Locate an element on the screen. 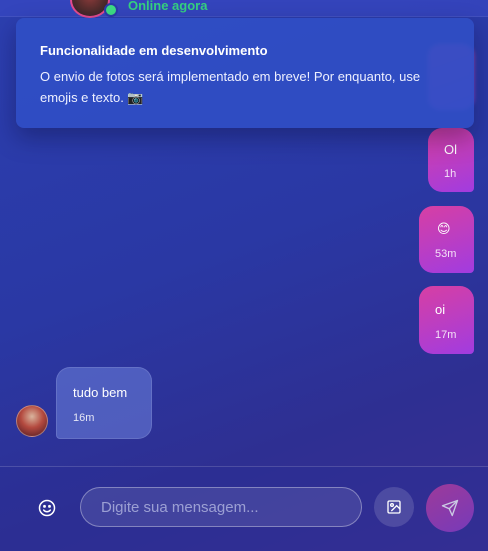 This screenshot has width=488, height=551. message-input is located at coordinates (221, 507).